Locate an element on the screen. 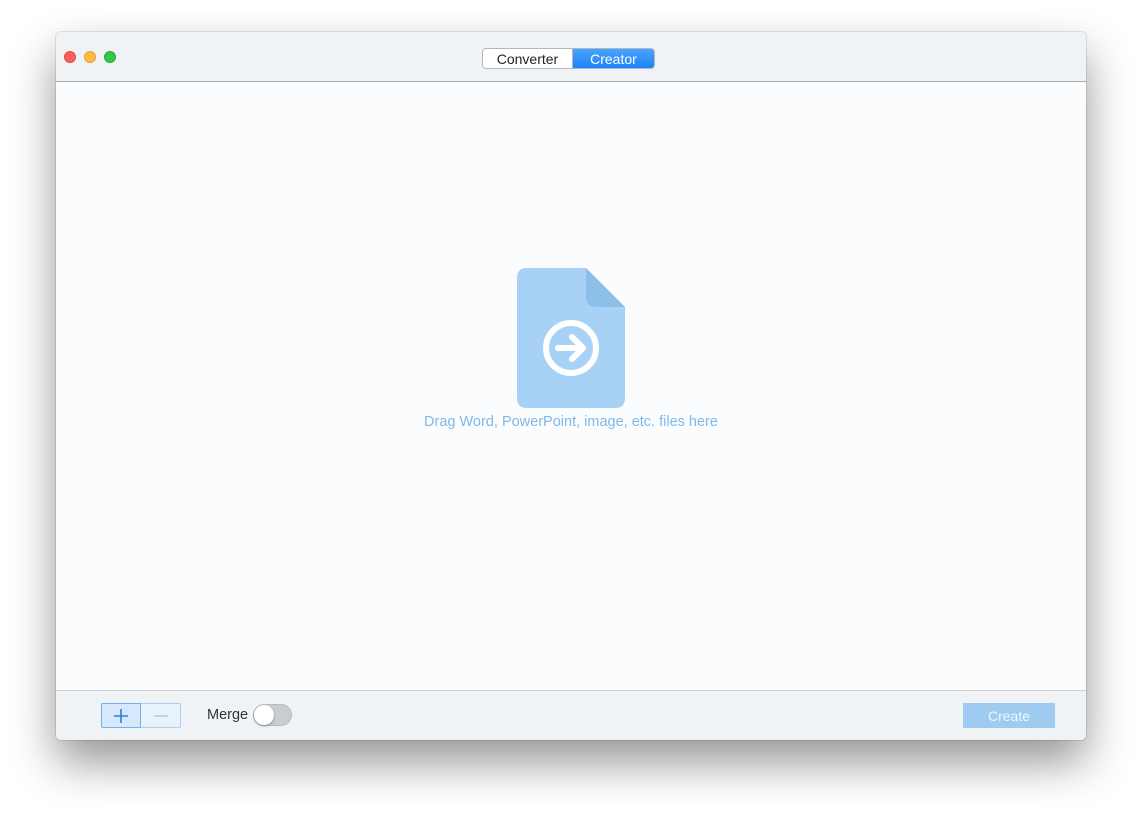 The height and width of the screenshot is (820, 1142). mode-segmented-control: Converter Creator is located at coordinates (568, 58).